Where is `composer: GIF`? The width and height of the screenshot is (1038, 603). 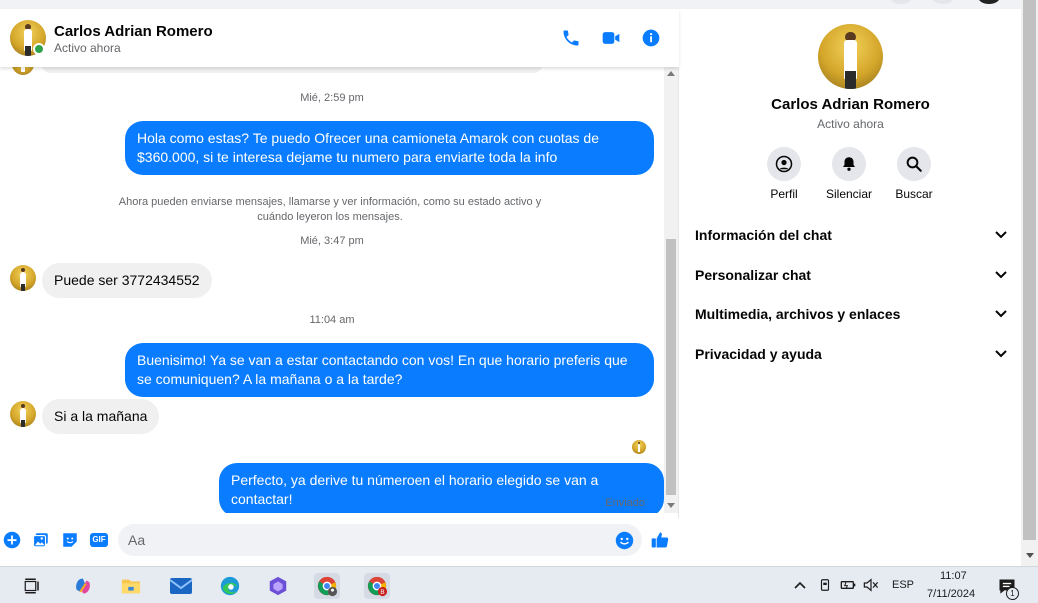
composer: GIF is located at coordinates (339, 542).